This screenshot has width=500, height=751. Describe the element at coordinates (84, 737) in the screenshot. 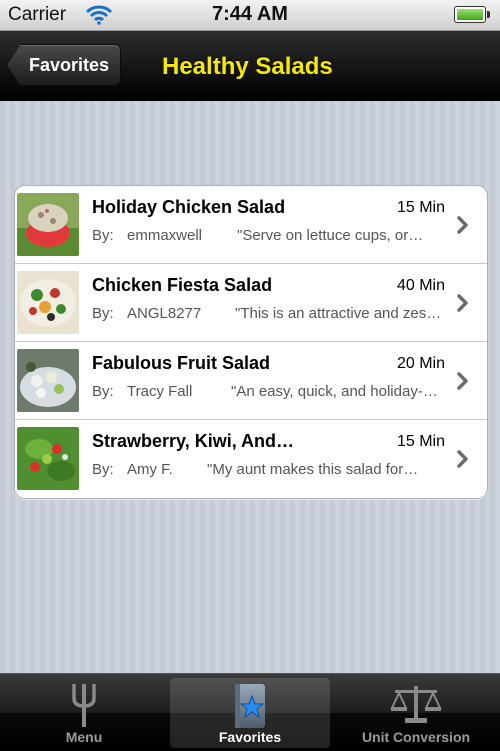

I see `tab-label: Menu` at that location.